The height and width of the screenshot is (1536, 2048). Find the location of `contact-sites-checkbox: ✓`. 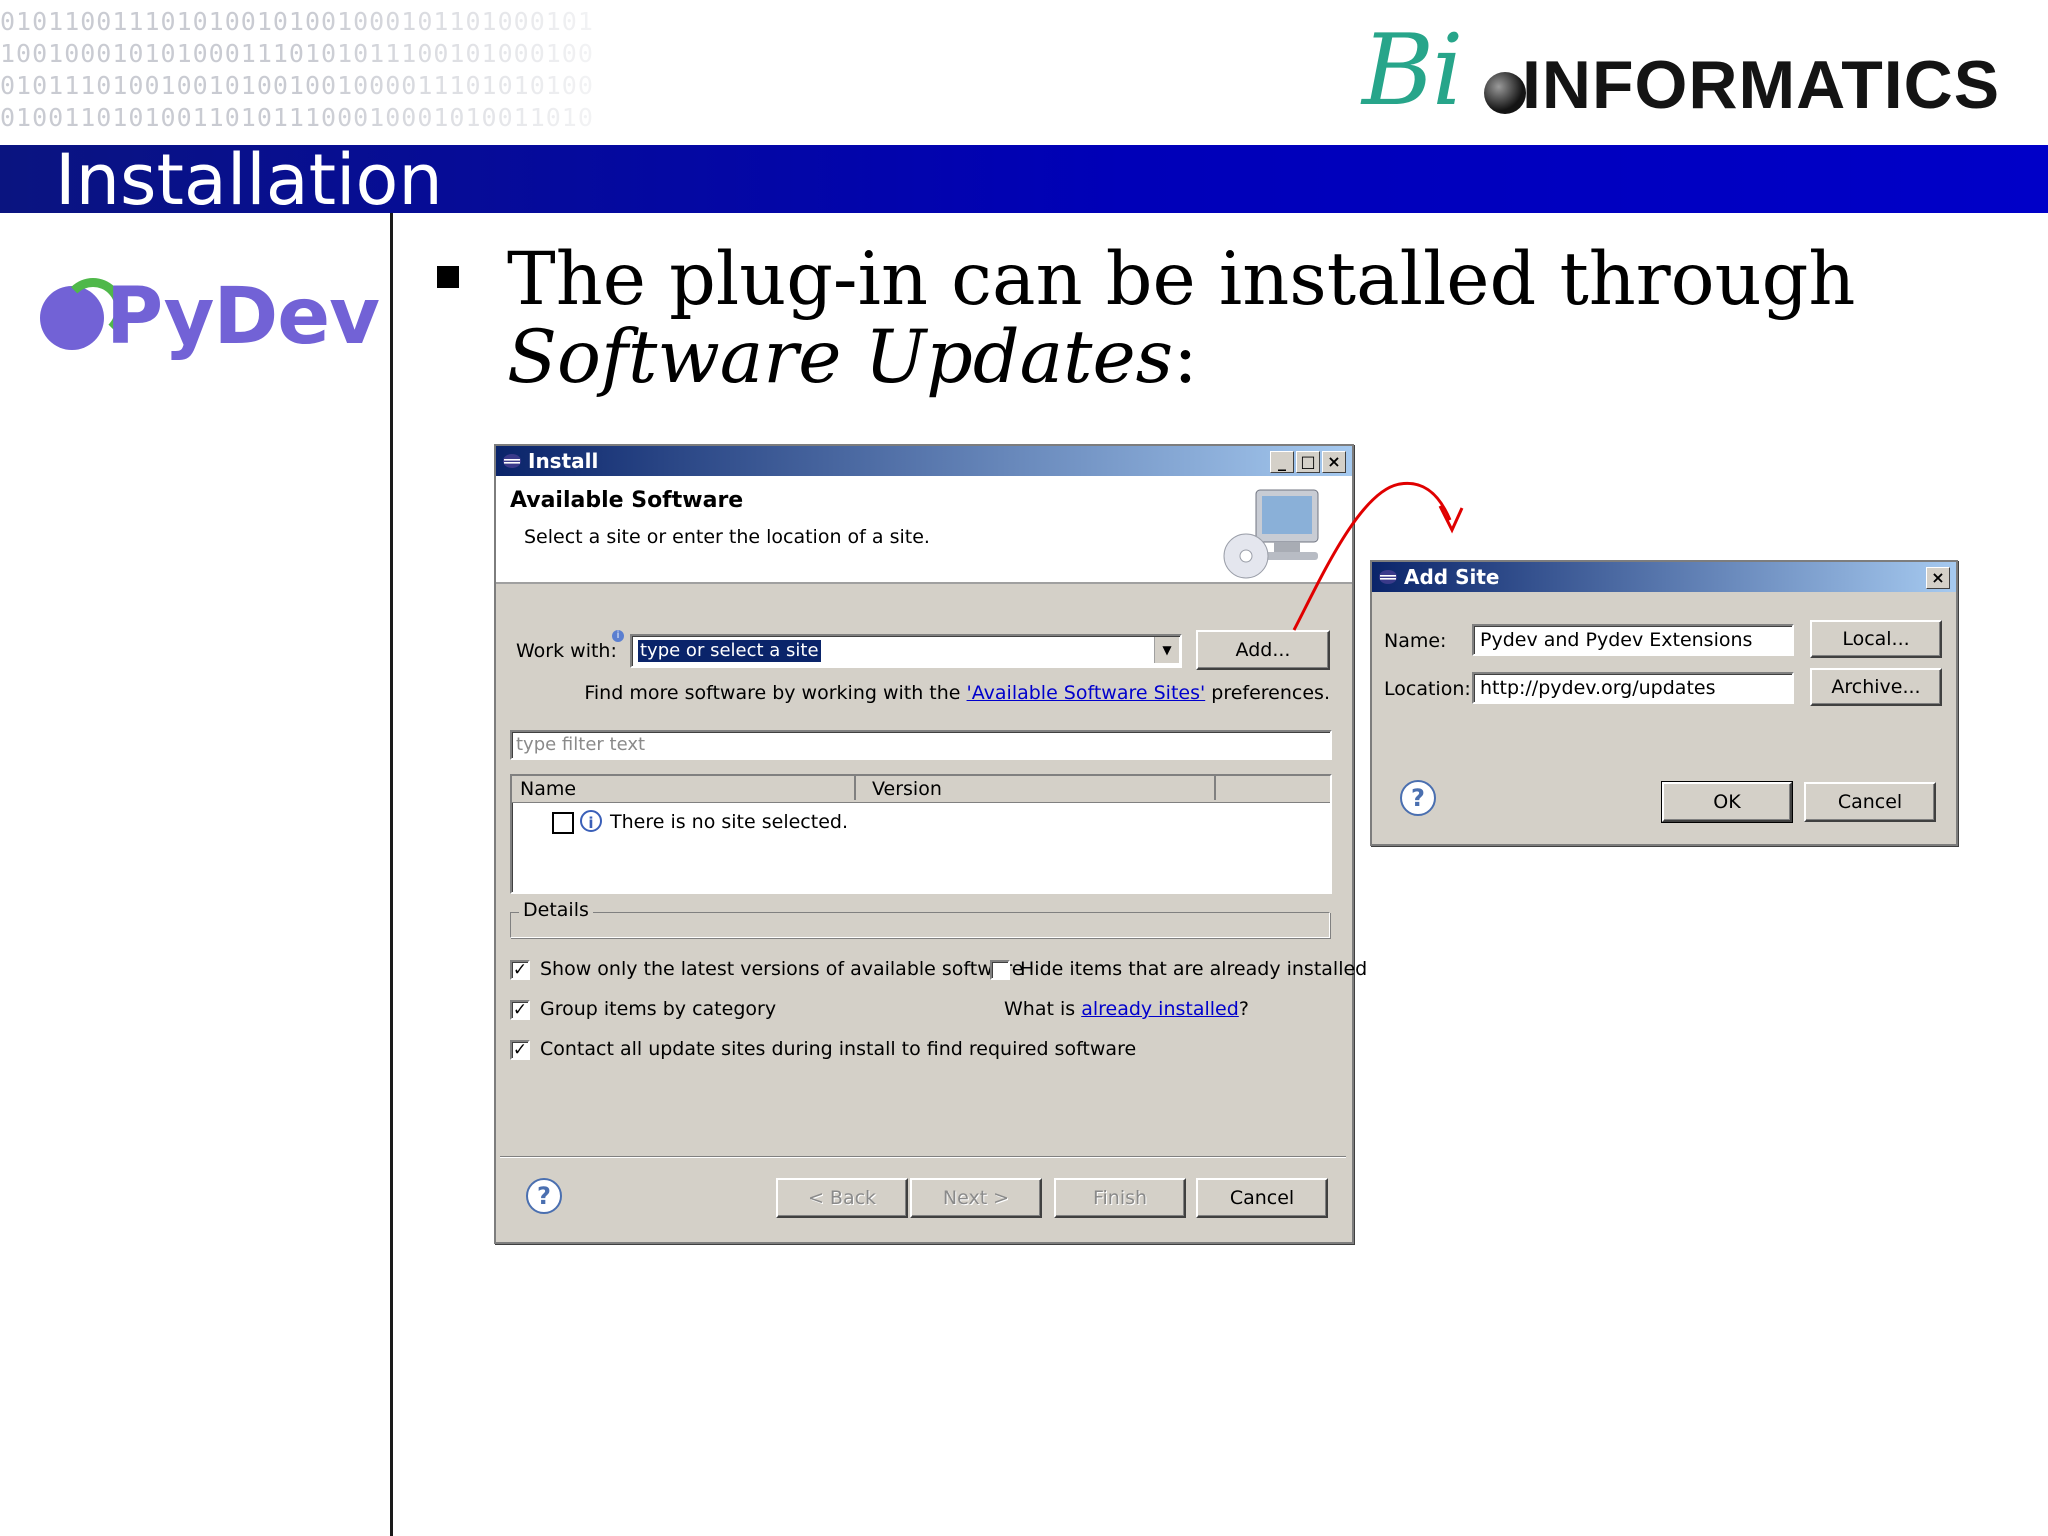

contact-sites-checkbox: ✓ is located at coordinates (520, 1050).